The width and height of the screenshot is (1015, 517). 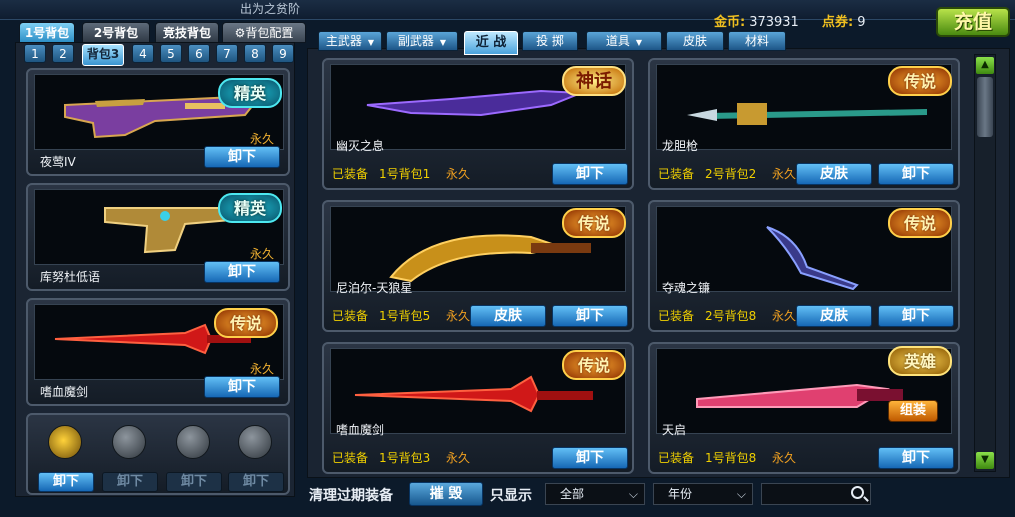 I want to click on filter-year-select: 年份 ⌵, so click(x=703, y=494).